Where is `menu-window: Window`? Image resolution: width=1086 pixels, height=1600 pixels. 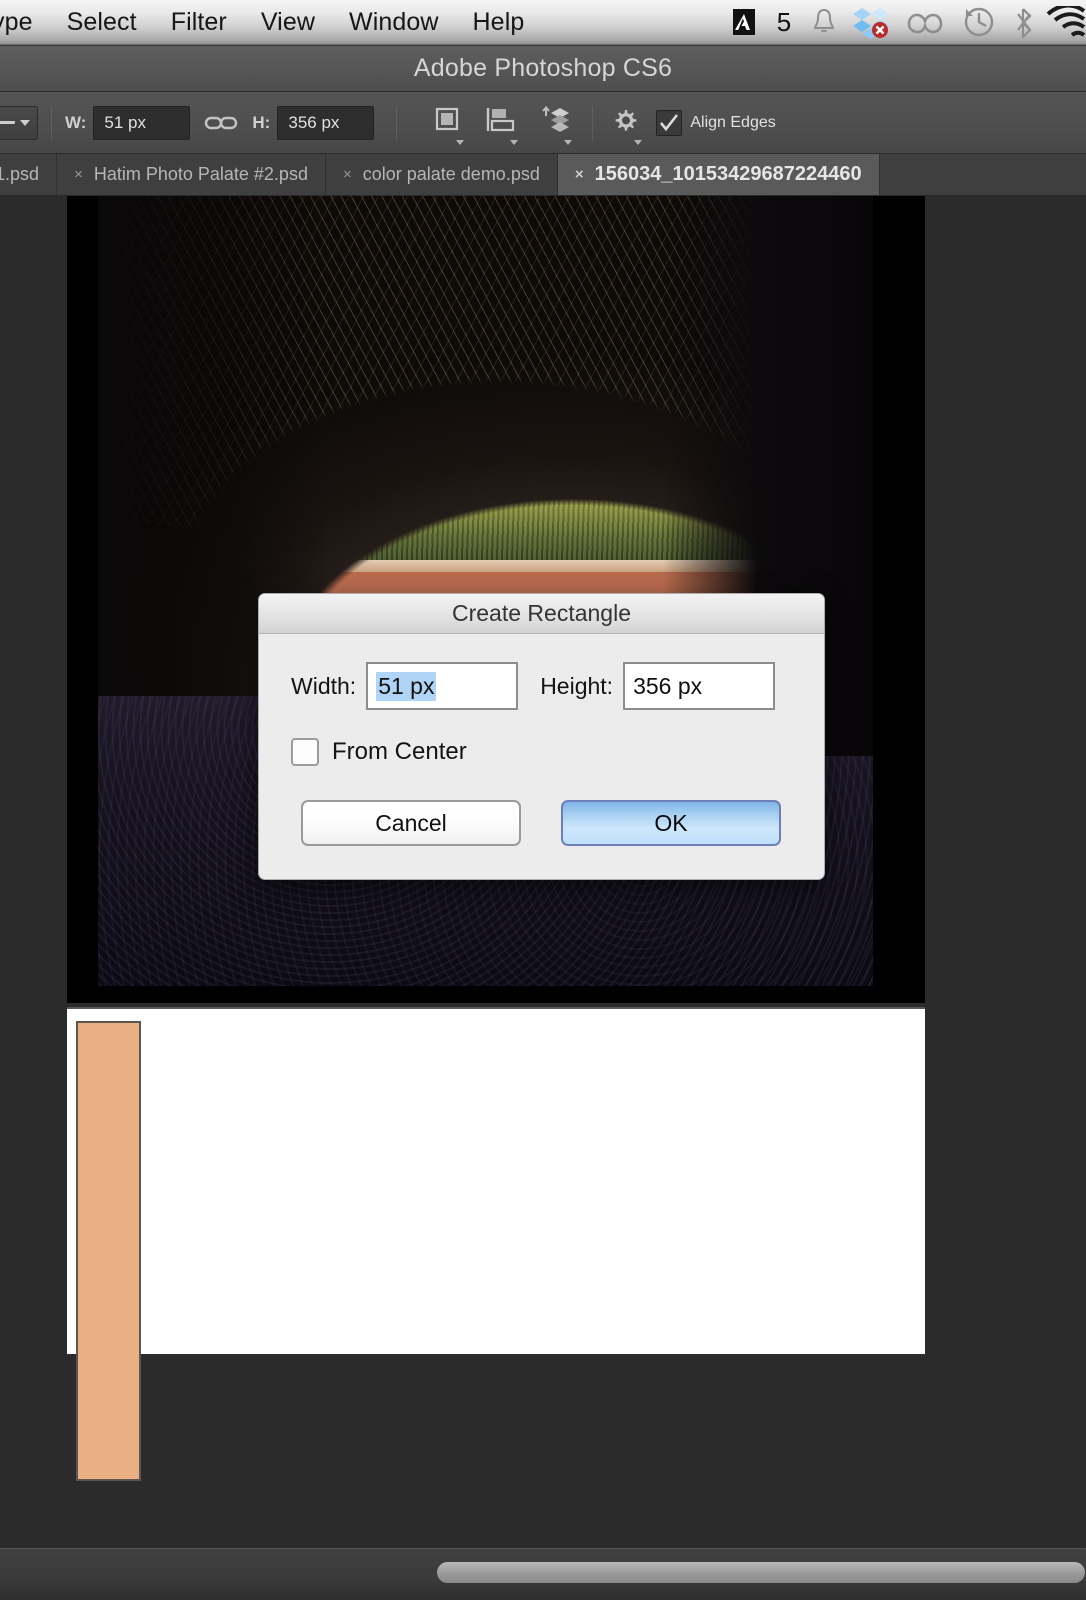
menu-window: Window is located at coordinates (394, 22).